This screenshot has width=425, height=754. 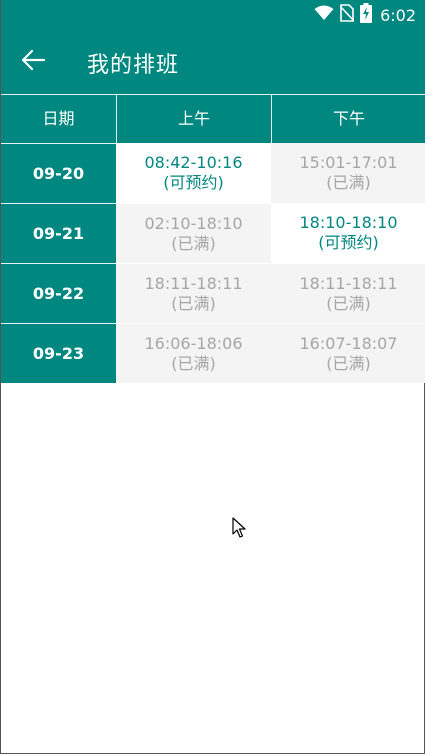 I want to click on slot-time: 18:10-18:10, so click(x=348, y=222).